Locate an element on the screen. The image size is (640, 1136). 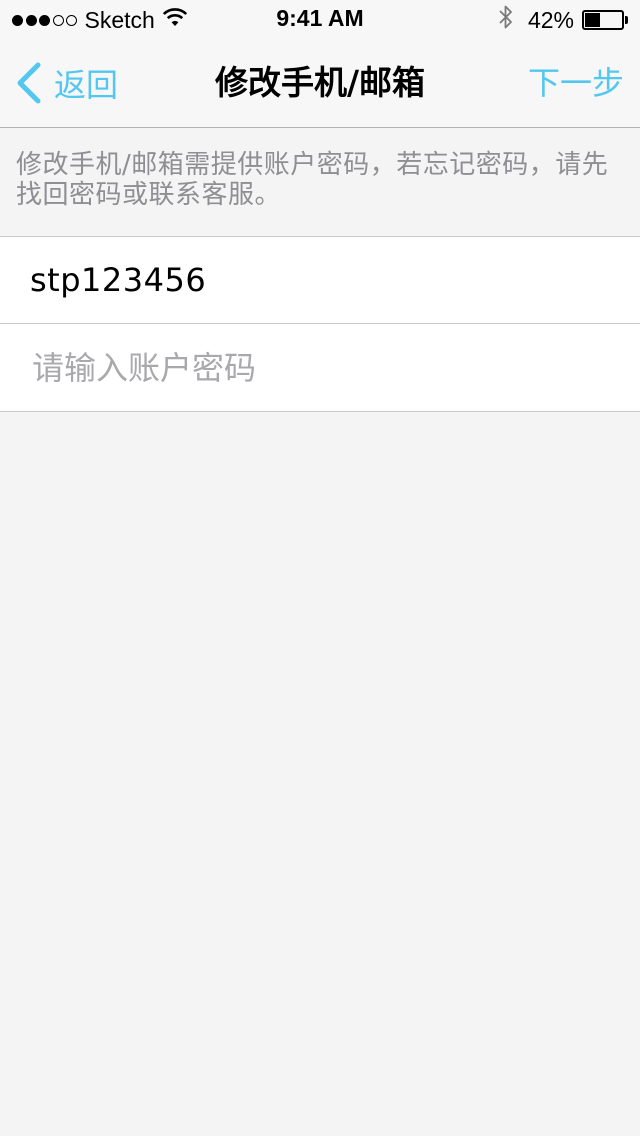
battery-fill is located at coordinates (592, 20).